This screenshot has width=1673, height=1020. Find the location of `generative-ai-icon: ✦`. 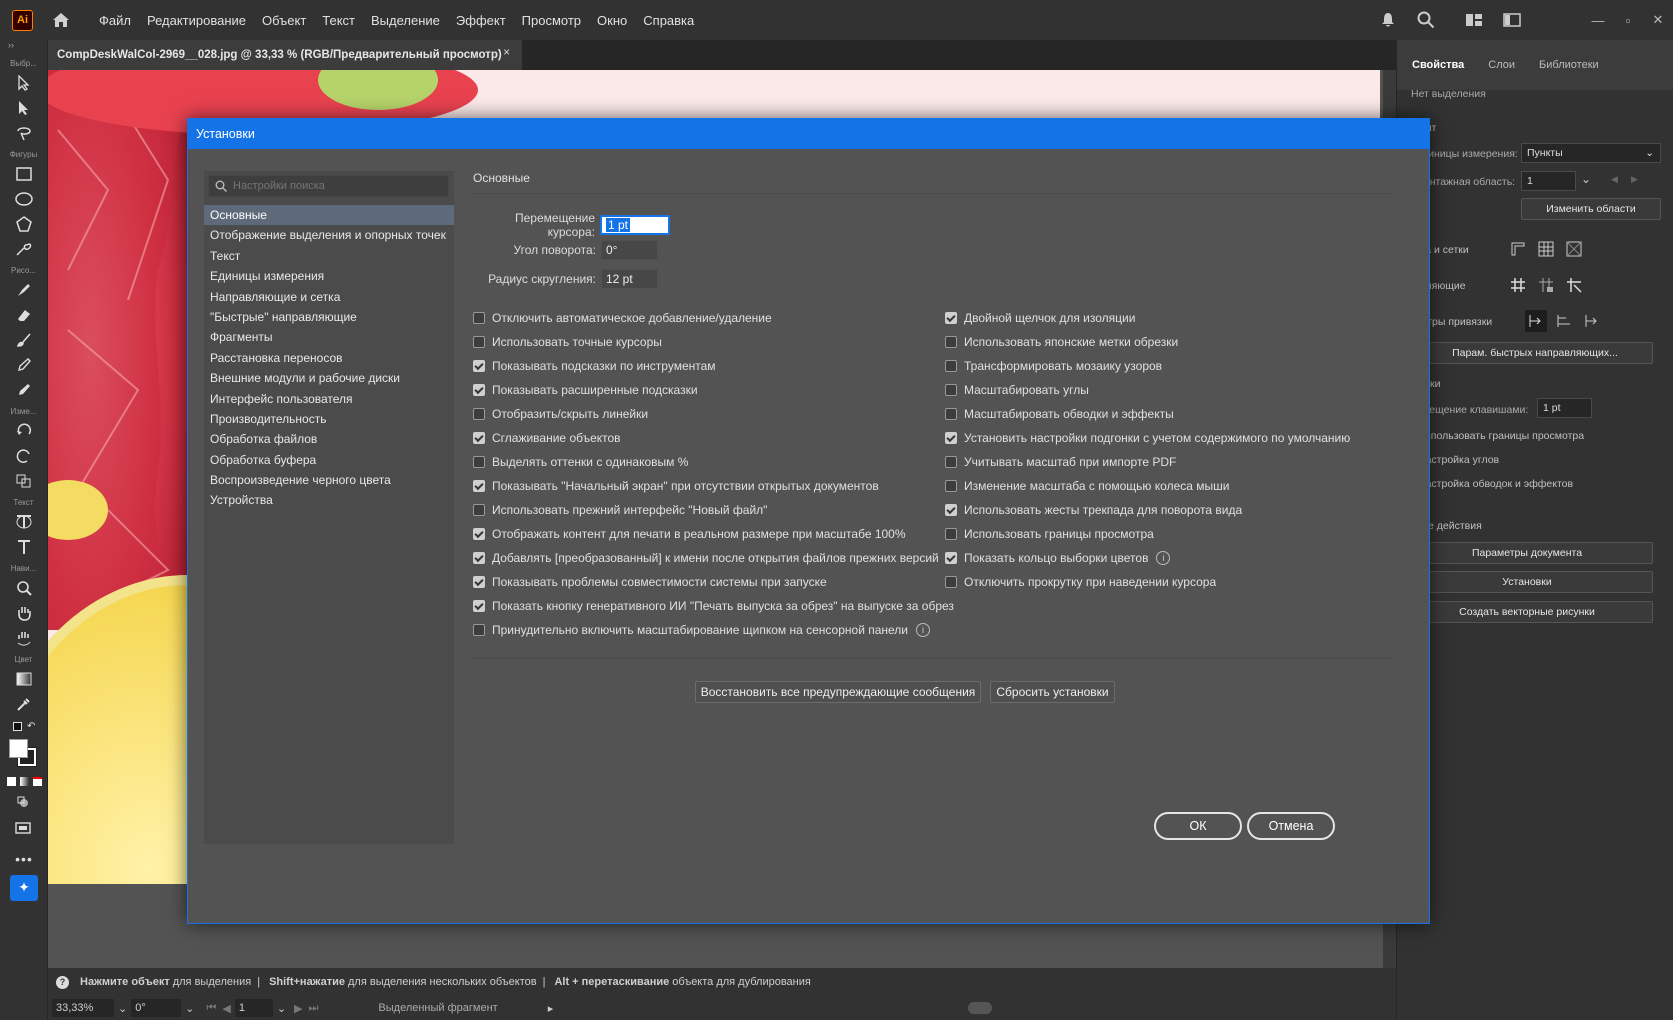

generative-ai-icon: ✦ is located at coordinates (24, 887).